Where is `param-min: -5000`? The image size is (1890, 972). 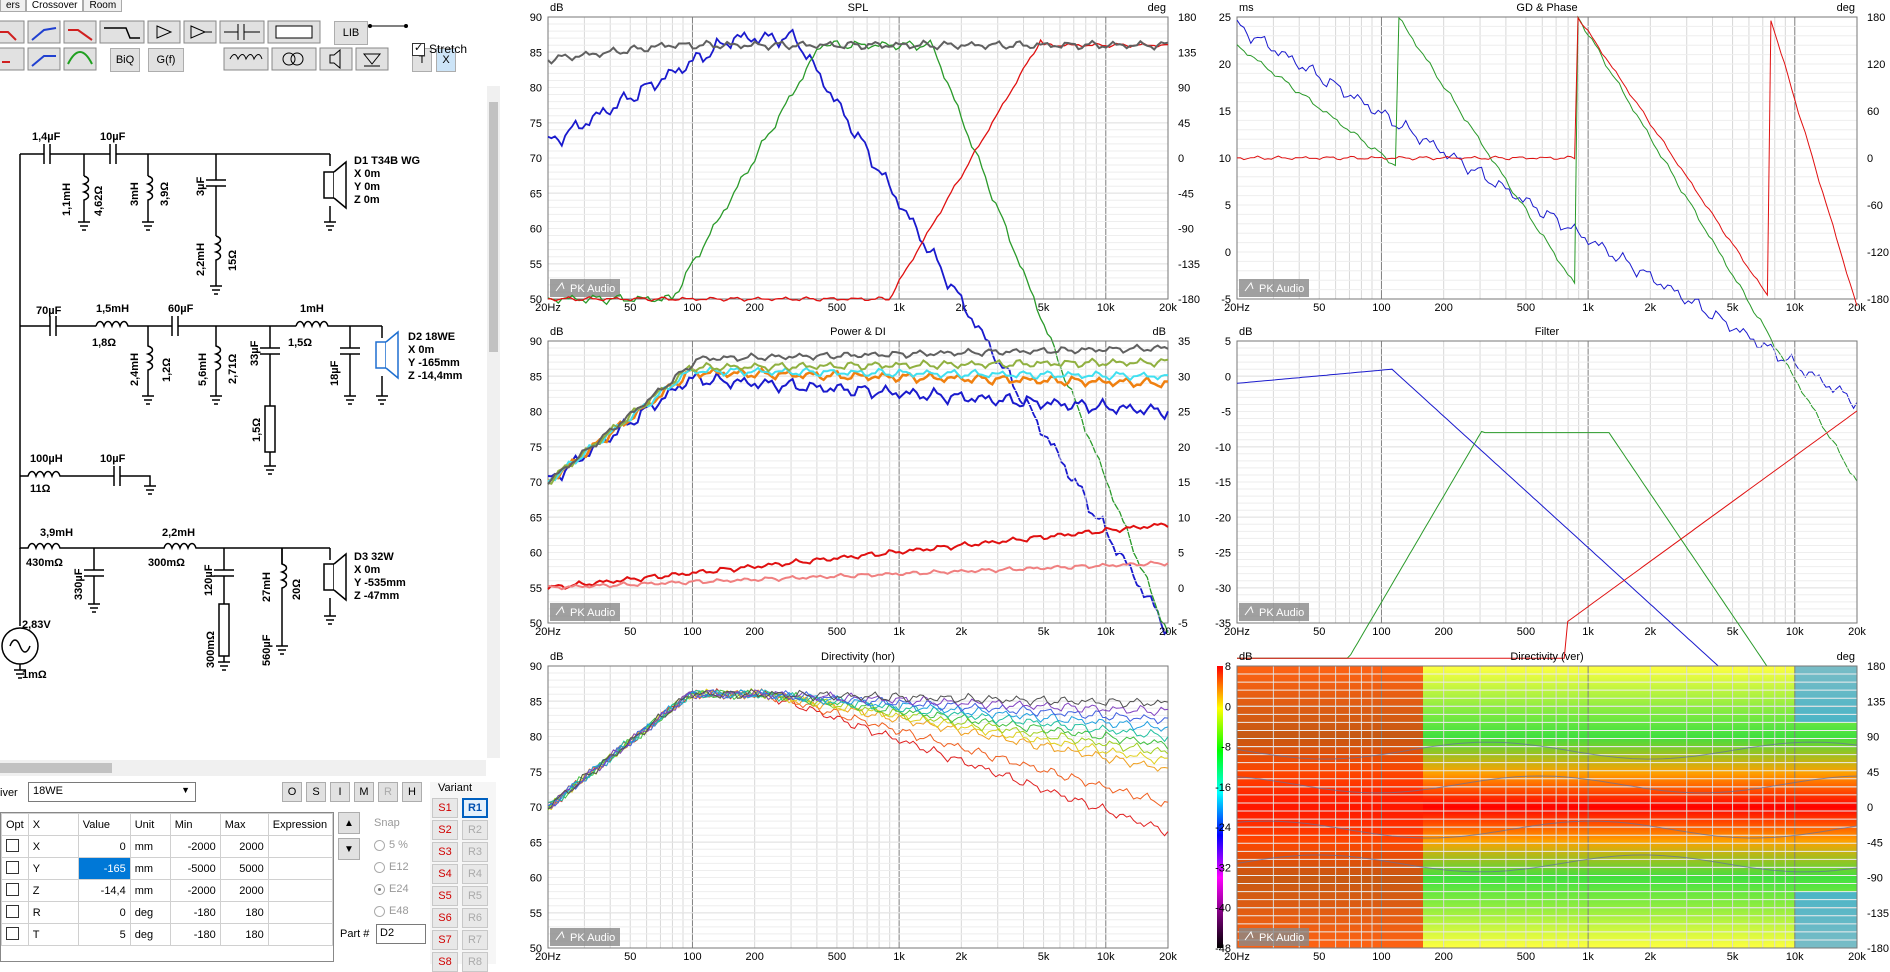
param-min: -5000 is located at coordinates (195, 868).